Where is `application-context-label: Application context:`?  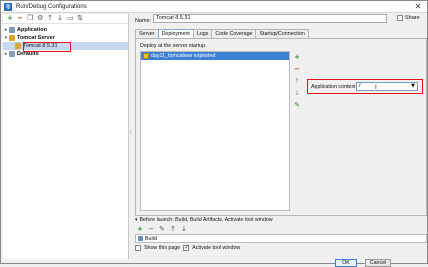
application-context-label: Application context: is located at coordinates (334, 87).